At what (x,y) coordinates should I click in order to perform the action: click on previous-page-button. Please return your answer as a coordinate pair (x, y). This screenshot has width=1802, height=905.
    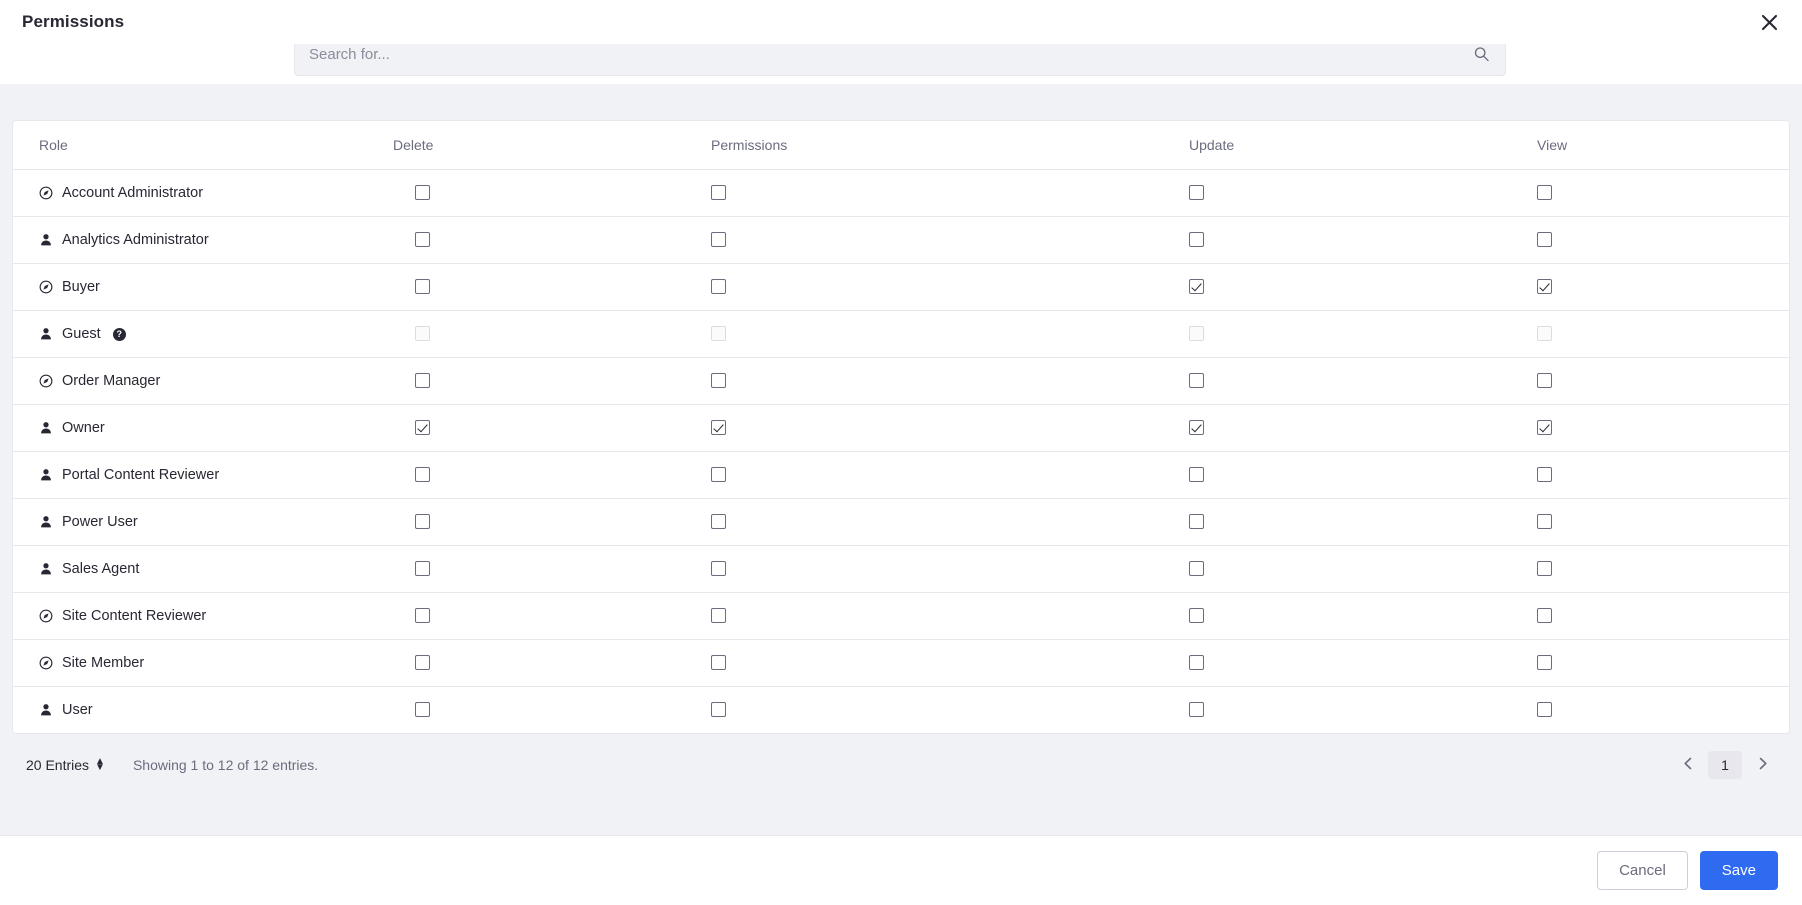
    Looking at the image, I should click on (1688, 765).